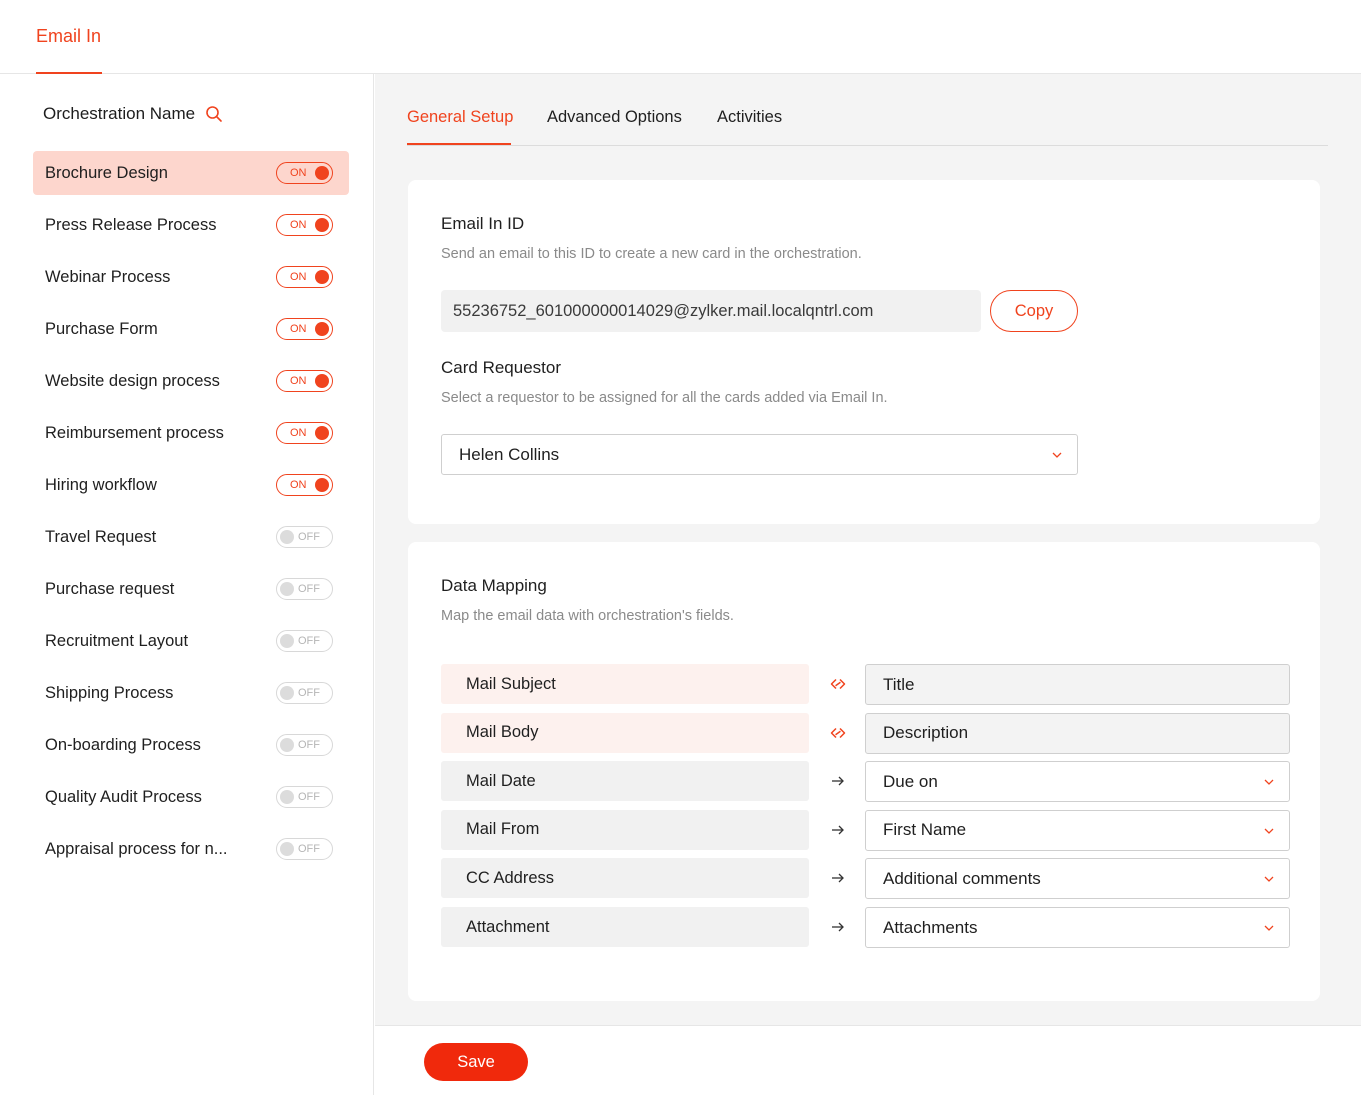 Image resolution: width=1361 pixels, height=1095 pixels. What do you see at coordinates (865, 733) in the screenshot?
I see `mapping-row: Mail Body Description` at bounding box center [865, 733].